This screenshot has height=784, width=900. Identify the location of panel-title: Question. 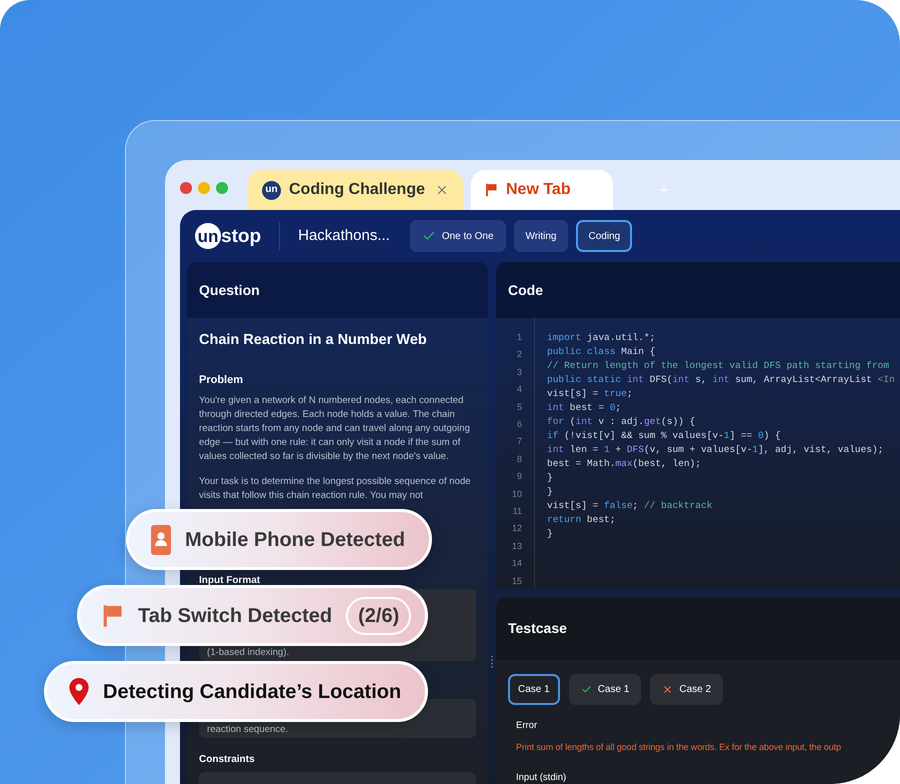
(229, 290).